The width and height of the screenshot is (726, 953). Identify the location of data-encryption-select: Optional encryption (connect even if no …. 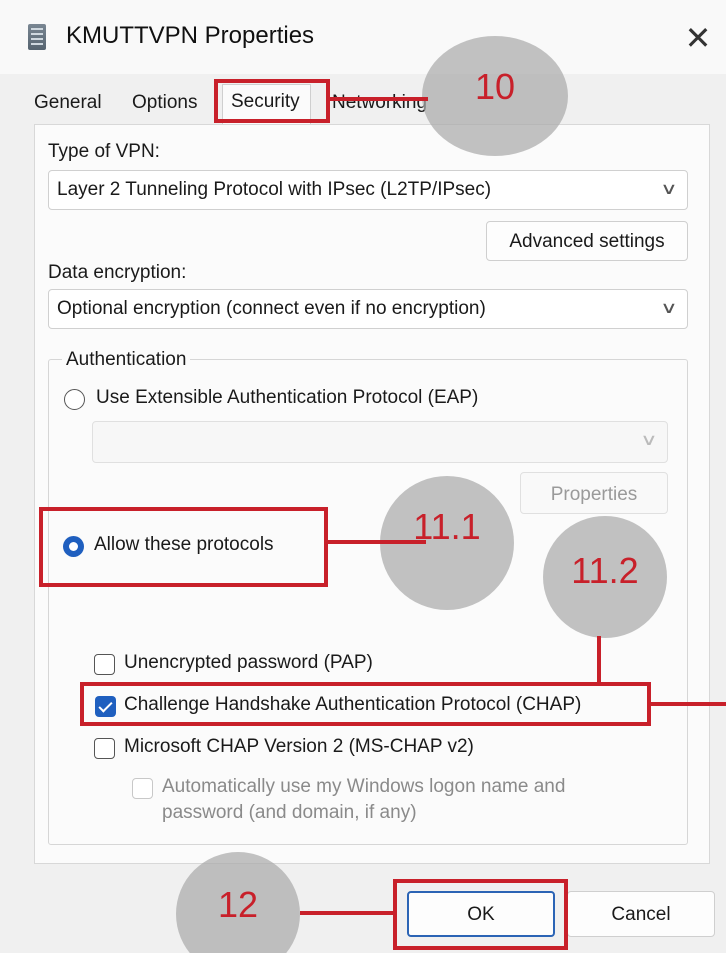
(368, 309).